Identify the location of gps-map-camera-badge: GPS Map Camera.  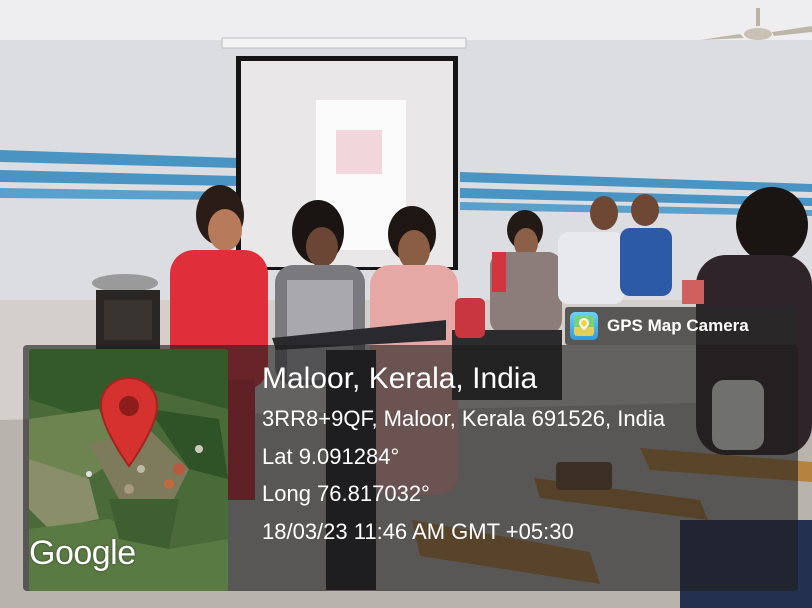
(681, 326).